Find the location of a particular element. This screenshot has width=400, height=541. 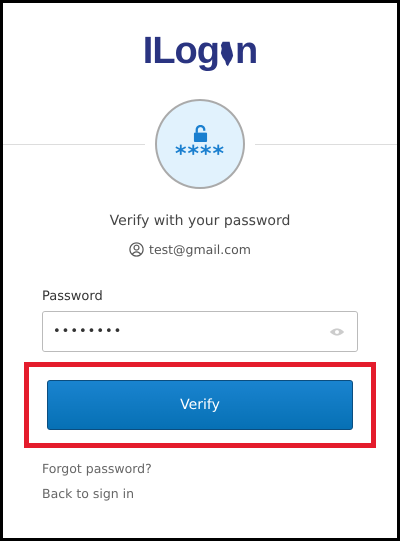

account-email: test@gmail.com is located at coordinates (200, 249).